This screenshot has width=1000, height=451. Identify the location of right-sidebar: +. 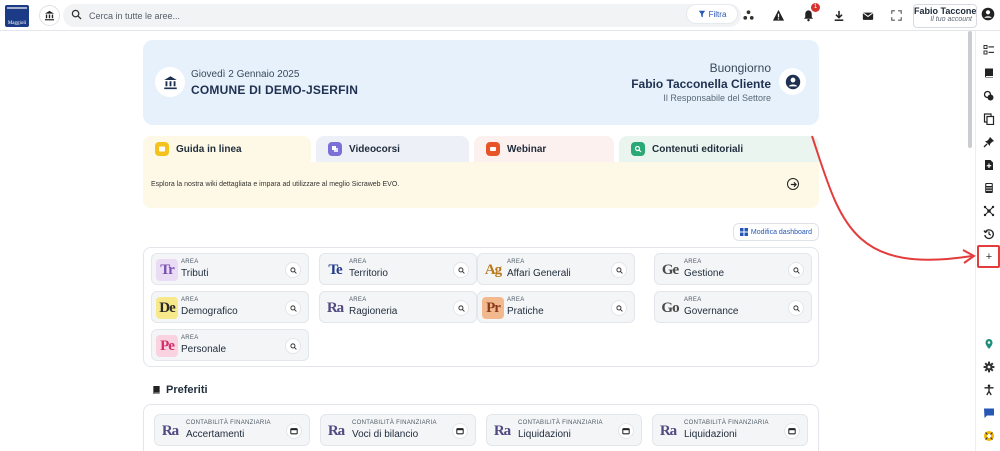
(987, 241).